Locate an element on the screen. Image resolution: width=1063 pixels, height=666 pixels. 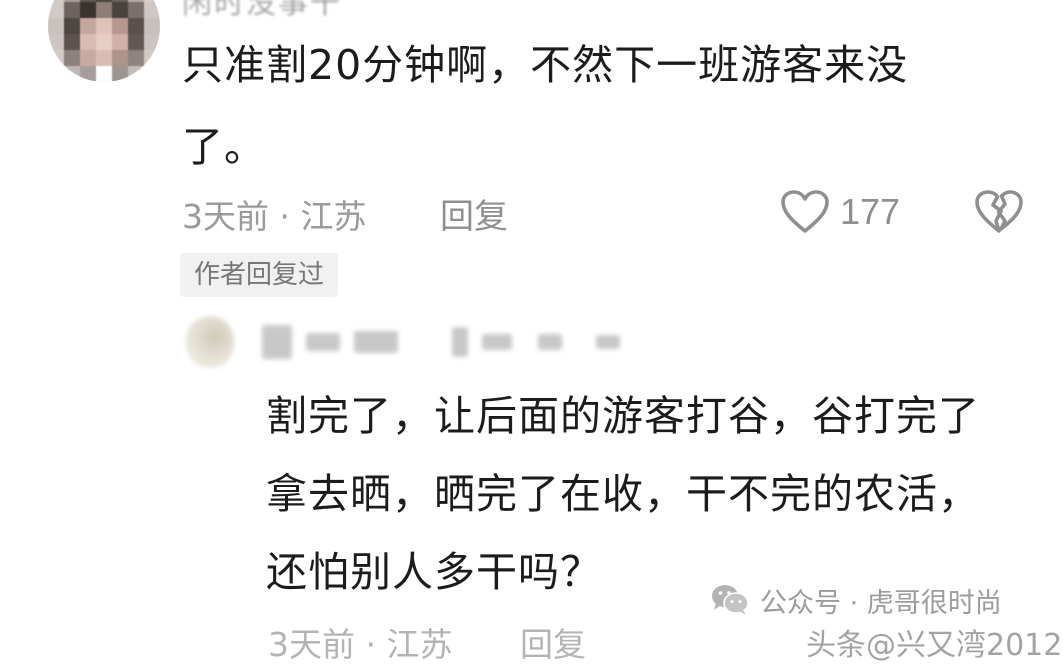
comment-text-line-2: 了。 is located at coordinates (224, 147).